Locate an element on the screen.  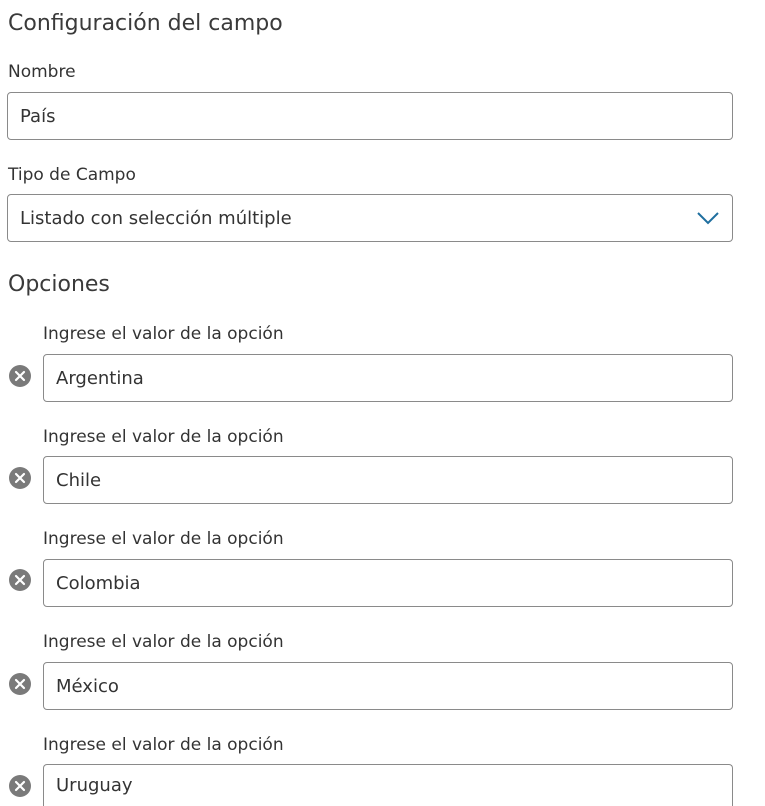
field-type-select: Listado con selección múltiple is located at coordinates (370, 218).